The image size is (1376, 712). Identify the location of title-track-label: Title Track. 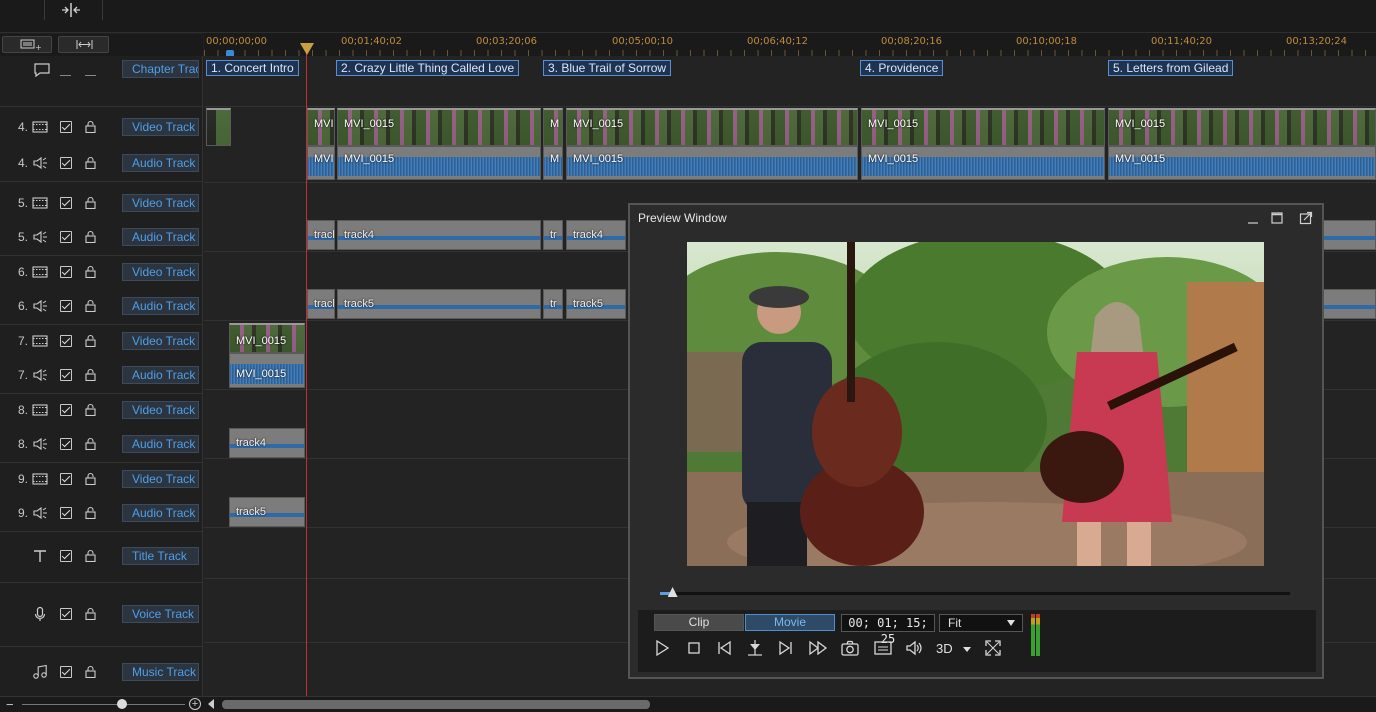
(160, 556).